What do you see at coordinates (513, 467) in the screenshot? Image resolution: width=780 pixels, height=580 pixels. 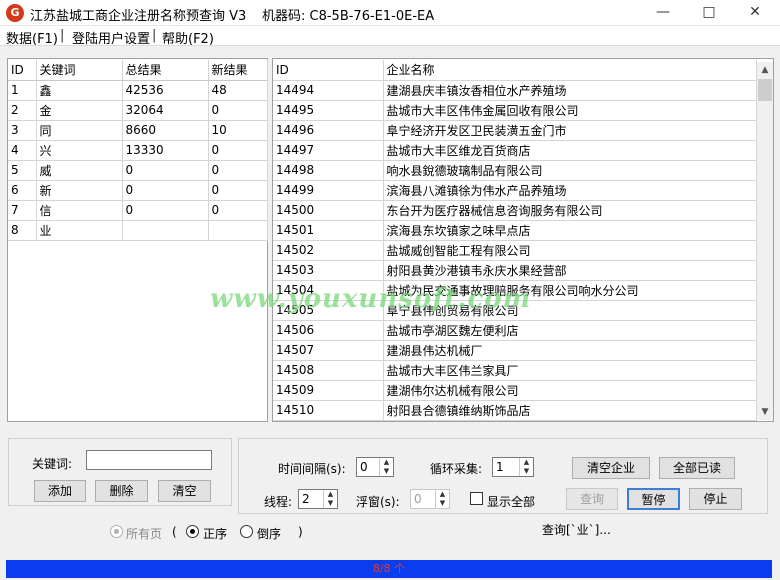 I see `loop-stepper: 1 ▲ ▼` at bounding box center [513, 467].